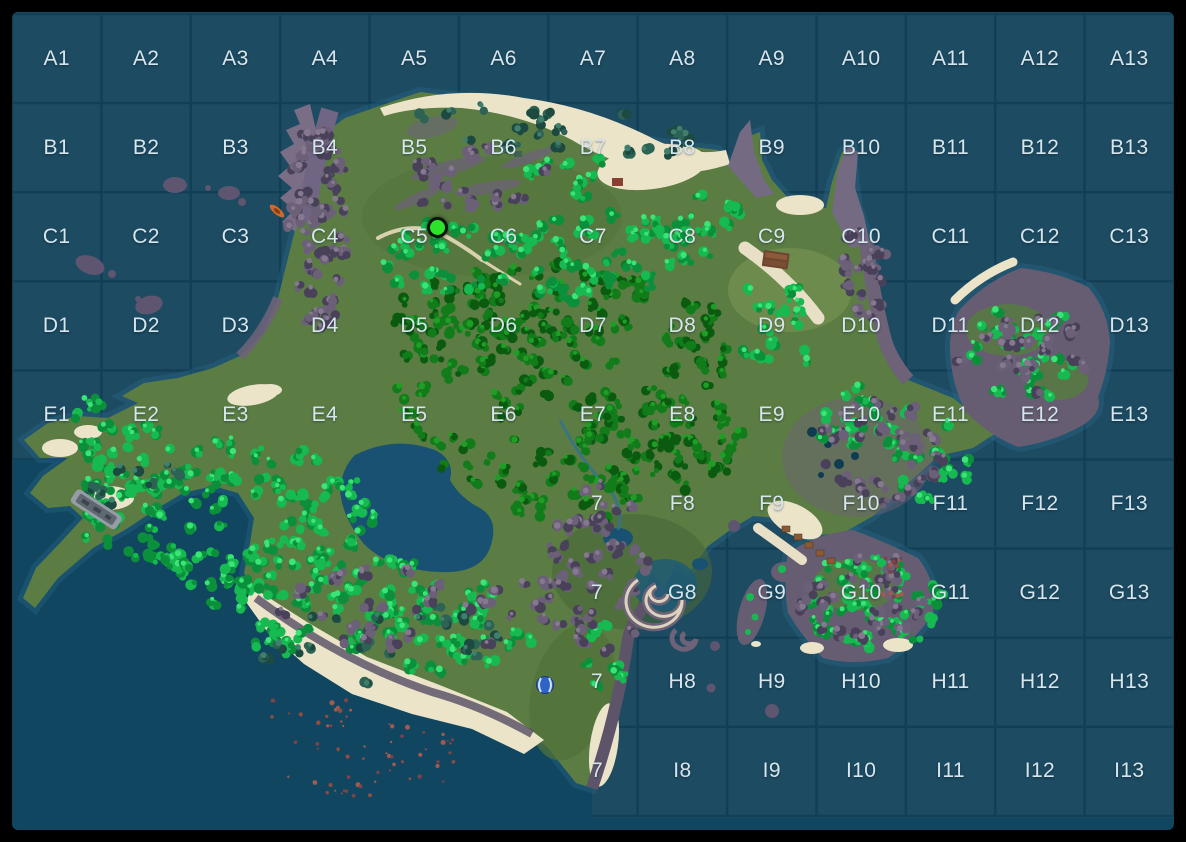 The width and height of the screenshot is (1186, 842). I want to click on boat, so click(277, 211).